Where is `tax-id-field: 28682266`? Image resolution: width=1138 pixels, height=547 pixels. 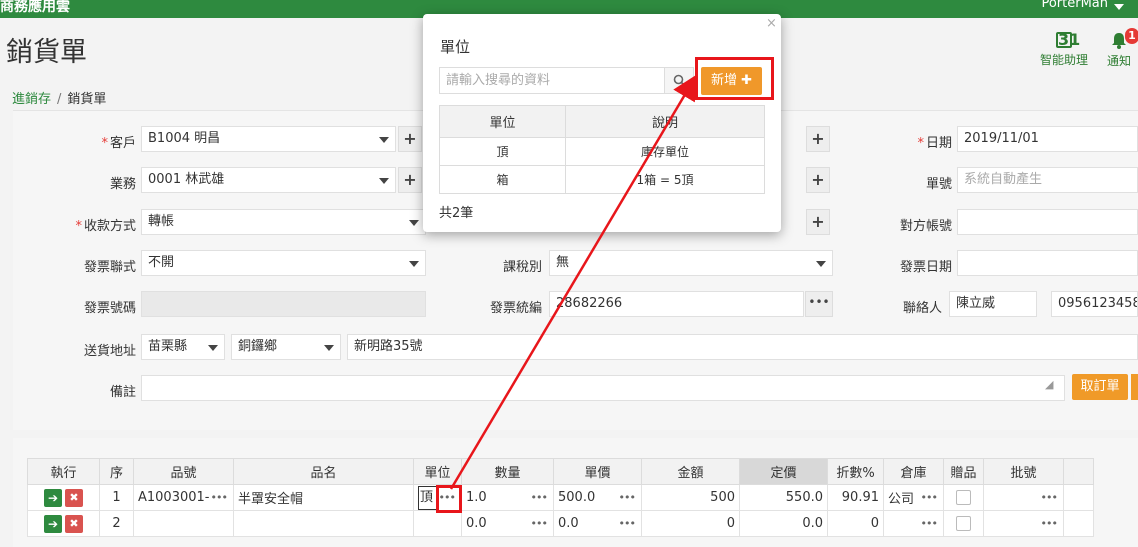 tax-id-field: 28682266 is located at coordinates (676, 304).